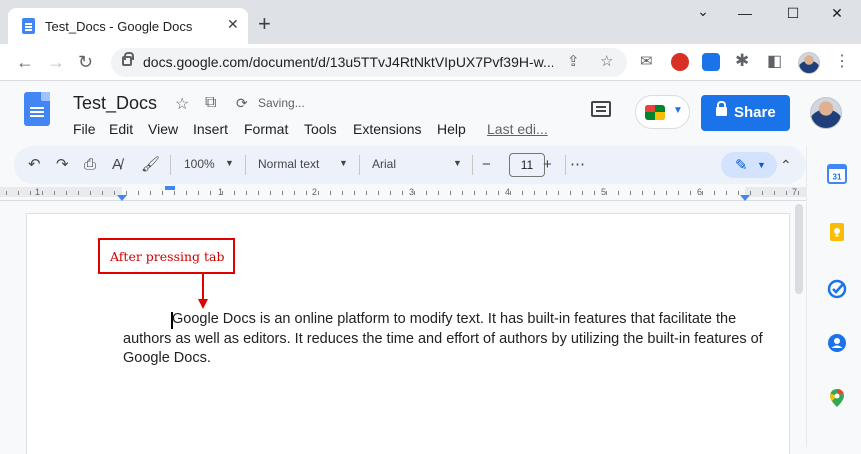 This screenshot has width=861, height=454. I want to click on meet-button: ▼, so click(662, 112).